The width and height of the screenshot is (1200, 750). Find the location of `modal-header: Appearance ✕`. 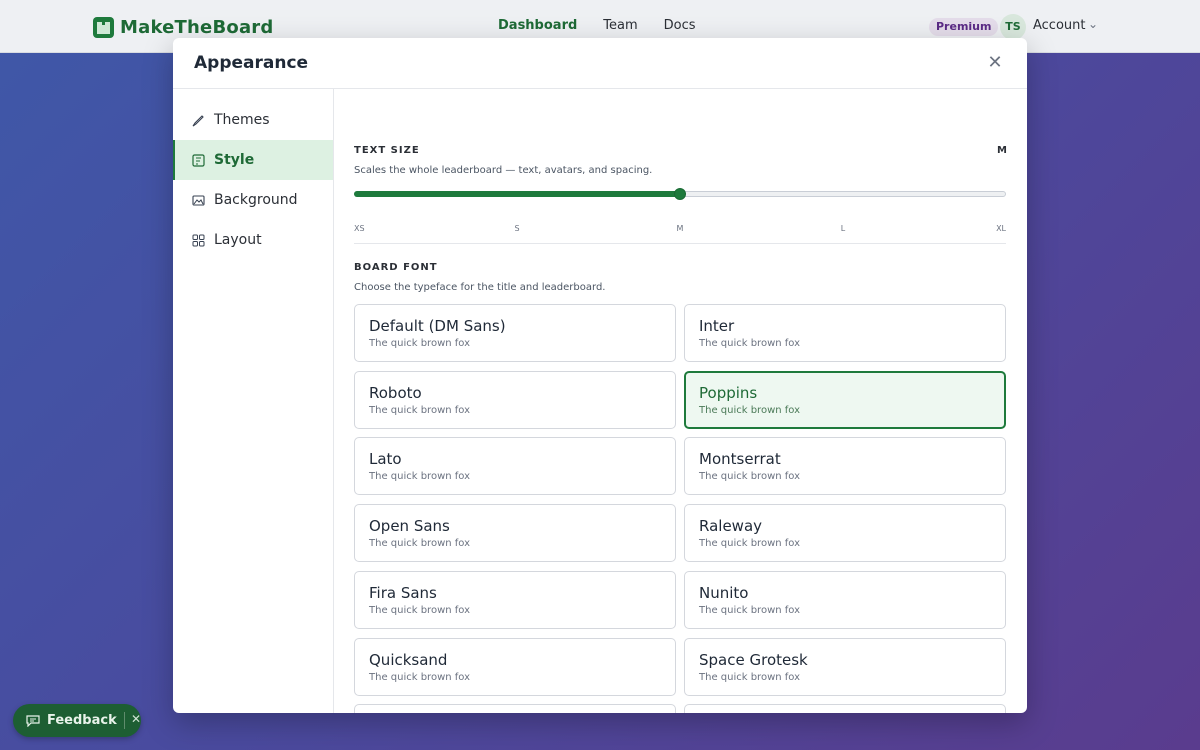

modal-header: Appearance ✕ is located at coordinates (600, 63).